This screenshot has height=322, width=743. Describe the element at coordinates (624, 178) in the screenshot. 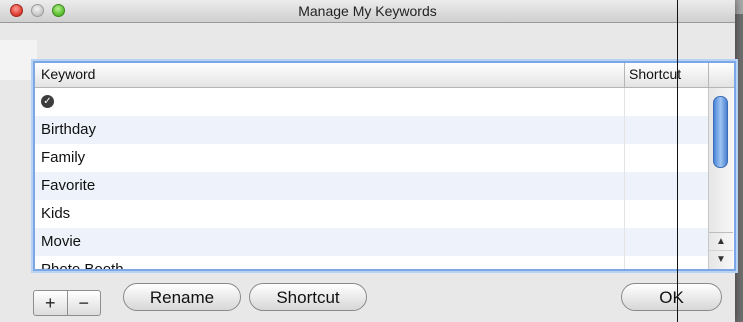

I see `column-divider-line` at that location.